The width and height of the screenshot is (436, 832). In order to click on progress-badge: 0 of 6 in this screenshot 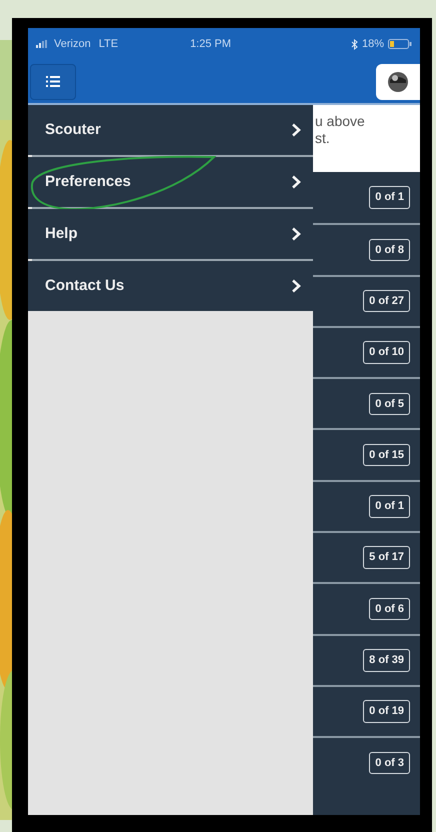, I will do `click(389, 609)`.